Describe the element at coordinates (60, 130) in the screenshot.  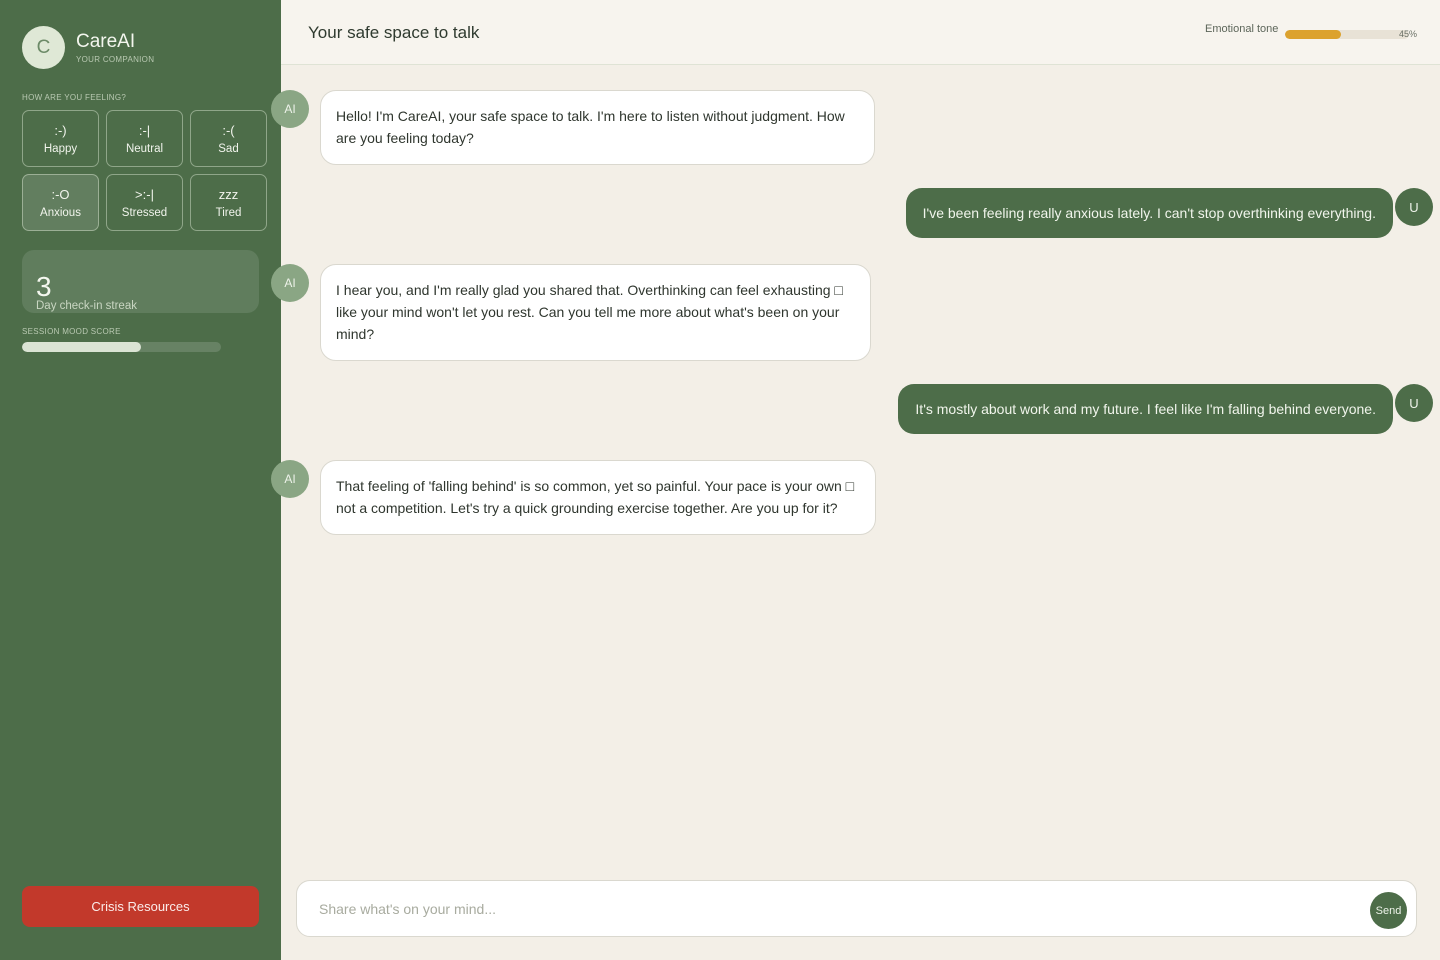
I see `happy-face-icon: :-)` at that location.